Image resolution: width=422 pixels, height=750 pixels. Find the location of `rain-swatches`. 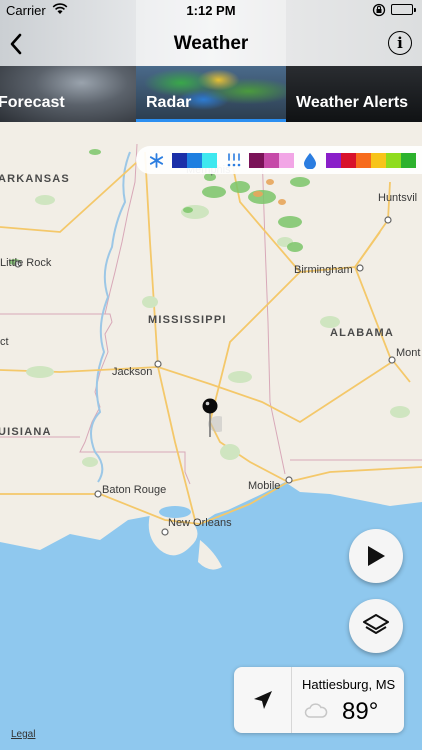

rain-swatches is located at coordinates (371, 160).